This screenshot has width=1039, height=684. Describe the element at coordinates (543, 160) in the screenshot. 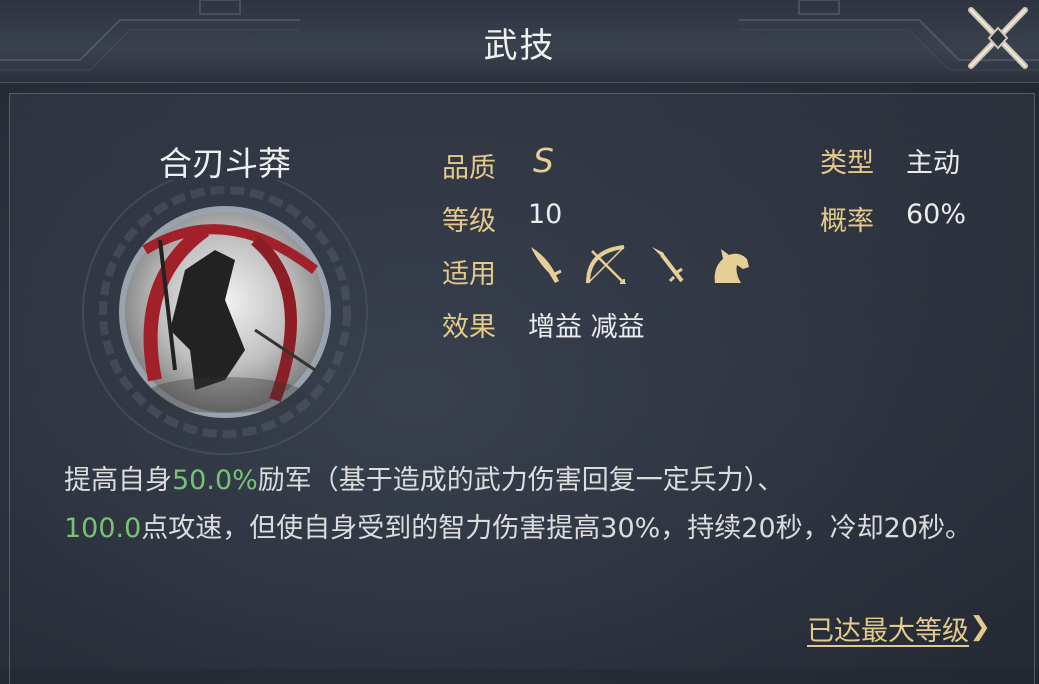

I see `quality-value: S` at that location.